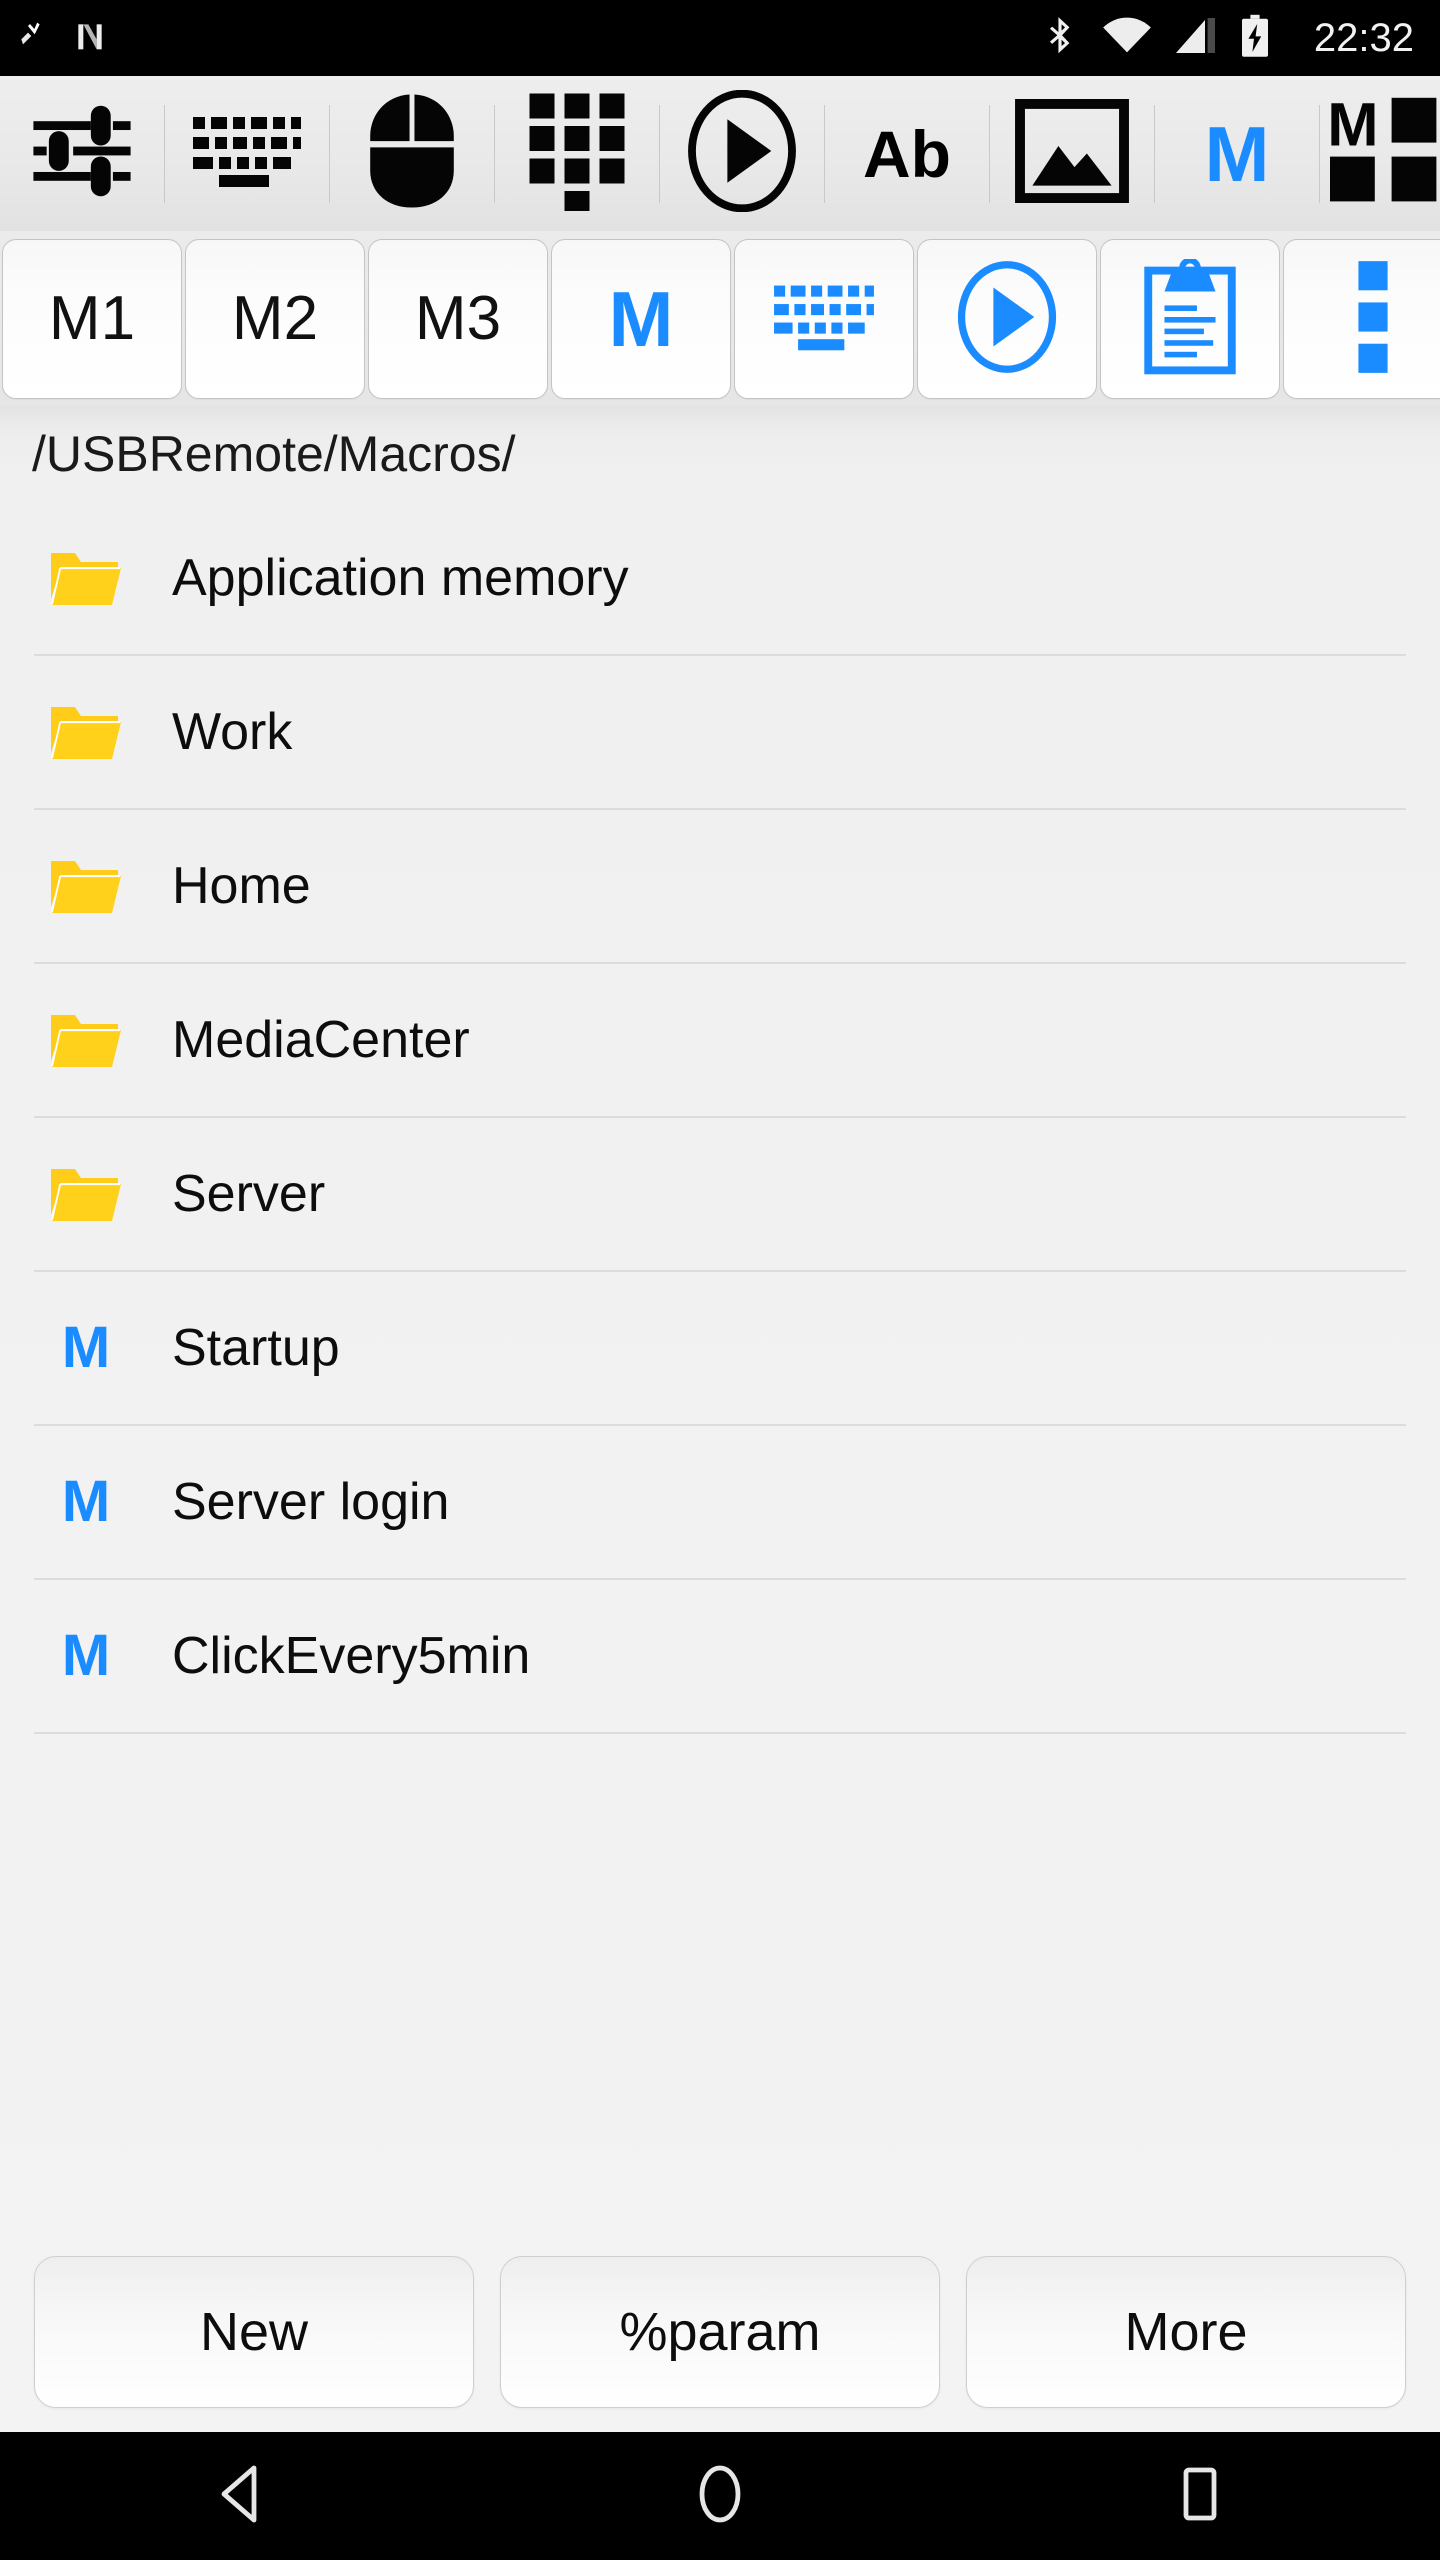 This screenshot has width=1440, height=2560. What do you see at coordinates (311, 1502) in the screenshot?
I see `list-item-label: Server login` at bounding box center [311, 1502].